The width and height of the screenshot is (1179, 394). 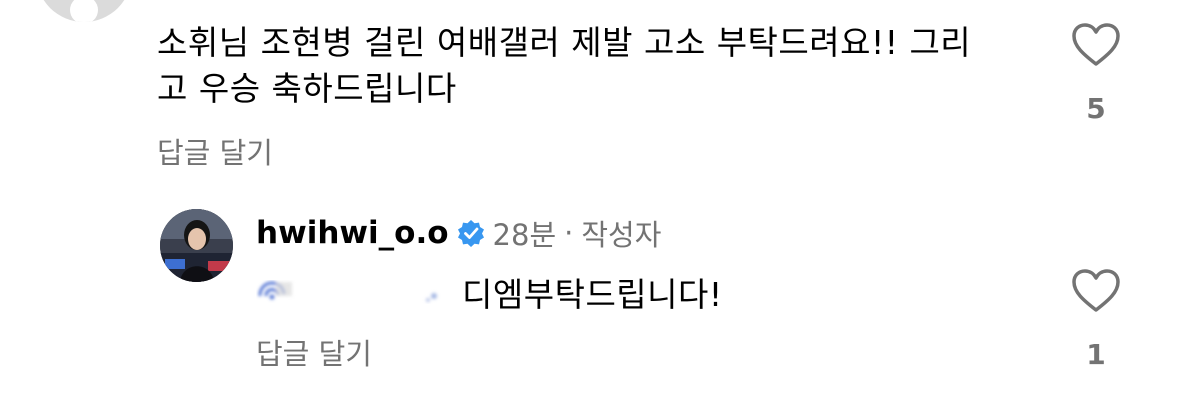 I want to click on like-count: 1, so click(x=1096, y=354).